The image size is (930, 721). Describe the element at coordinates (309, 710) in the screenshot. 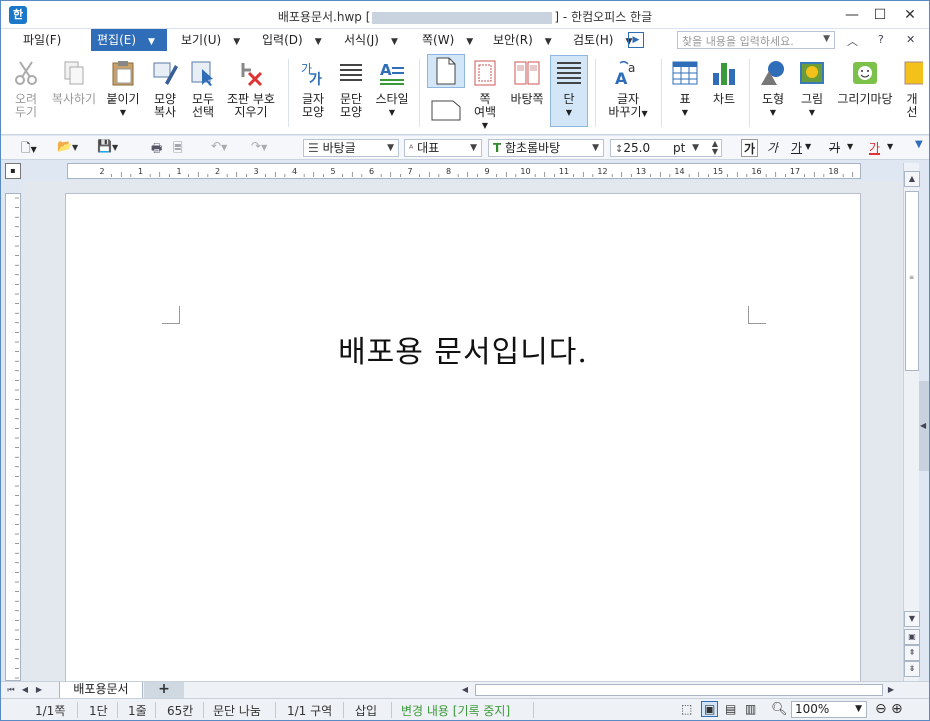

I see `status-section: 1/1 구역` at that location.